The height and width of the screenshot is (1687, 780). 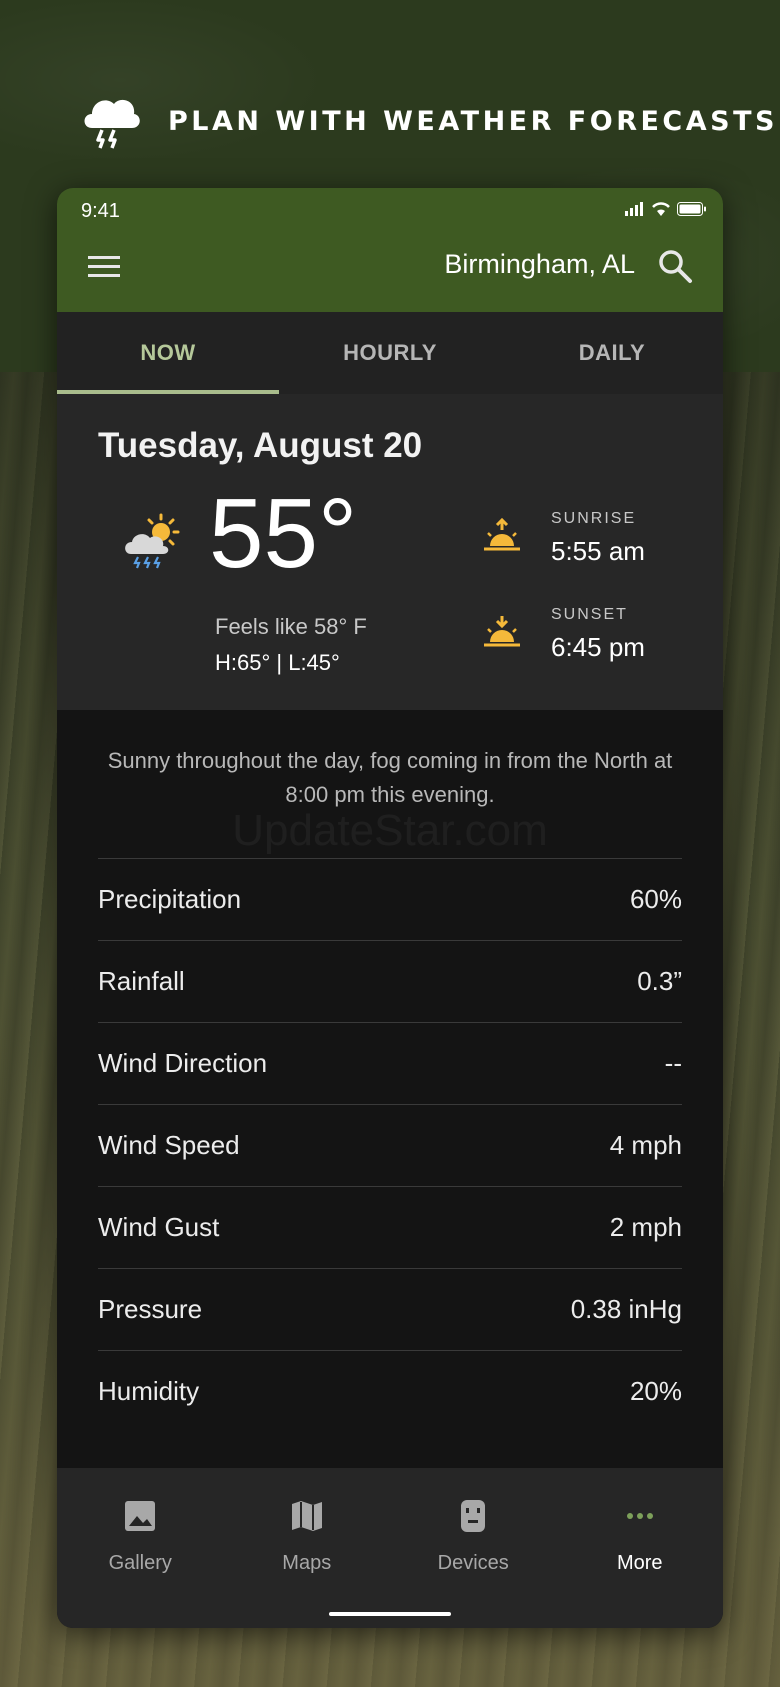 What do you see at coordinates (141, 981) in the screenshot?
I see `detail-label: Rainfall` at bounding box center [141, 981].